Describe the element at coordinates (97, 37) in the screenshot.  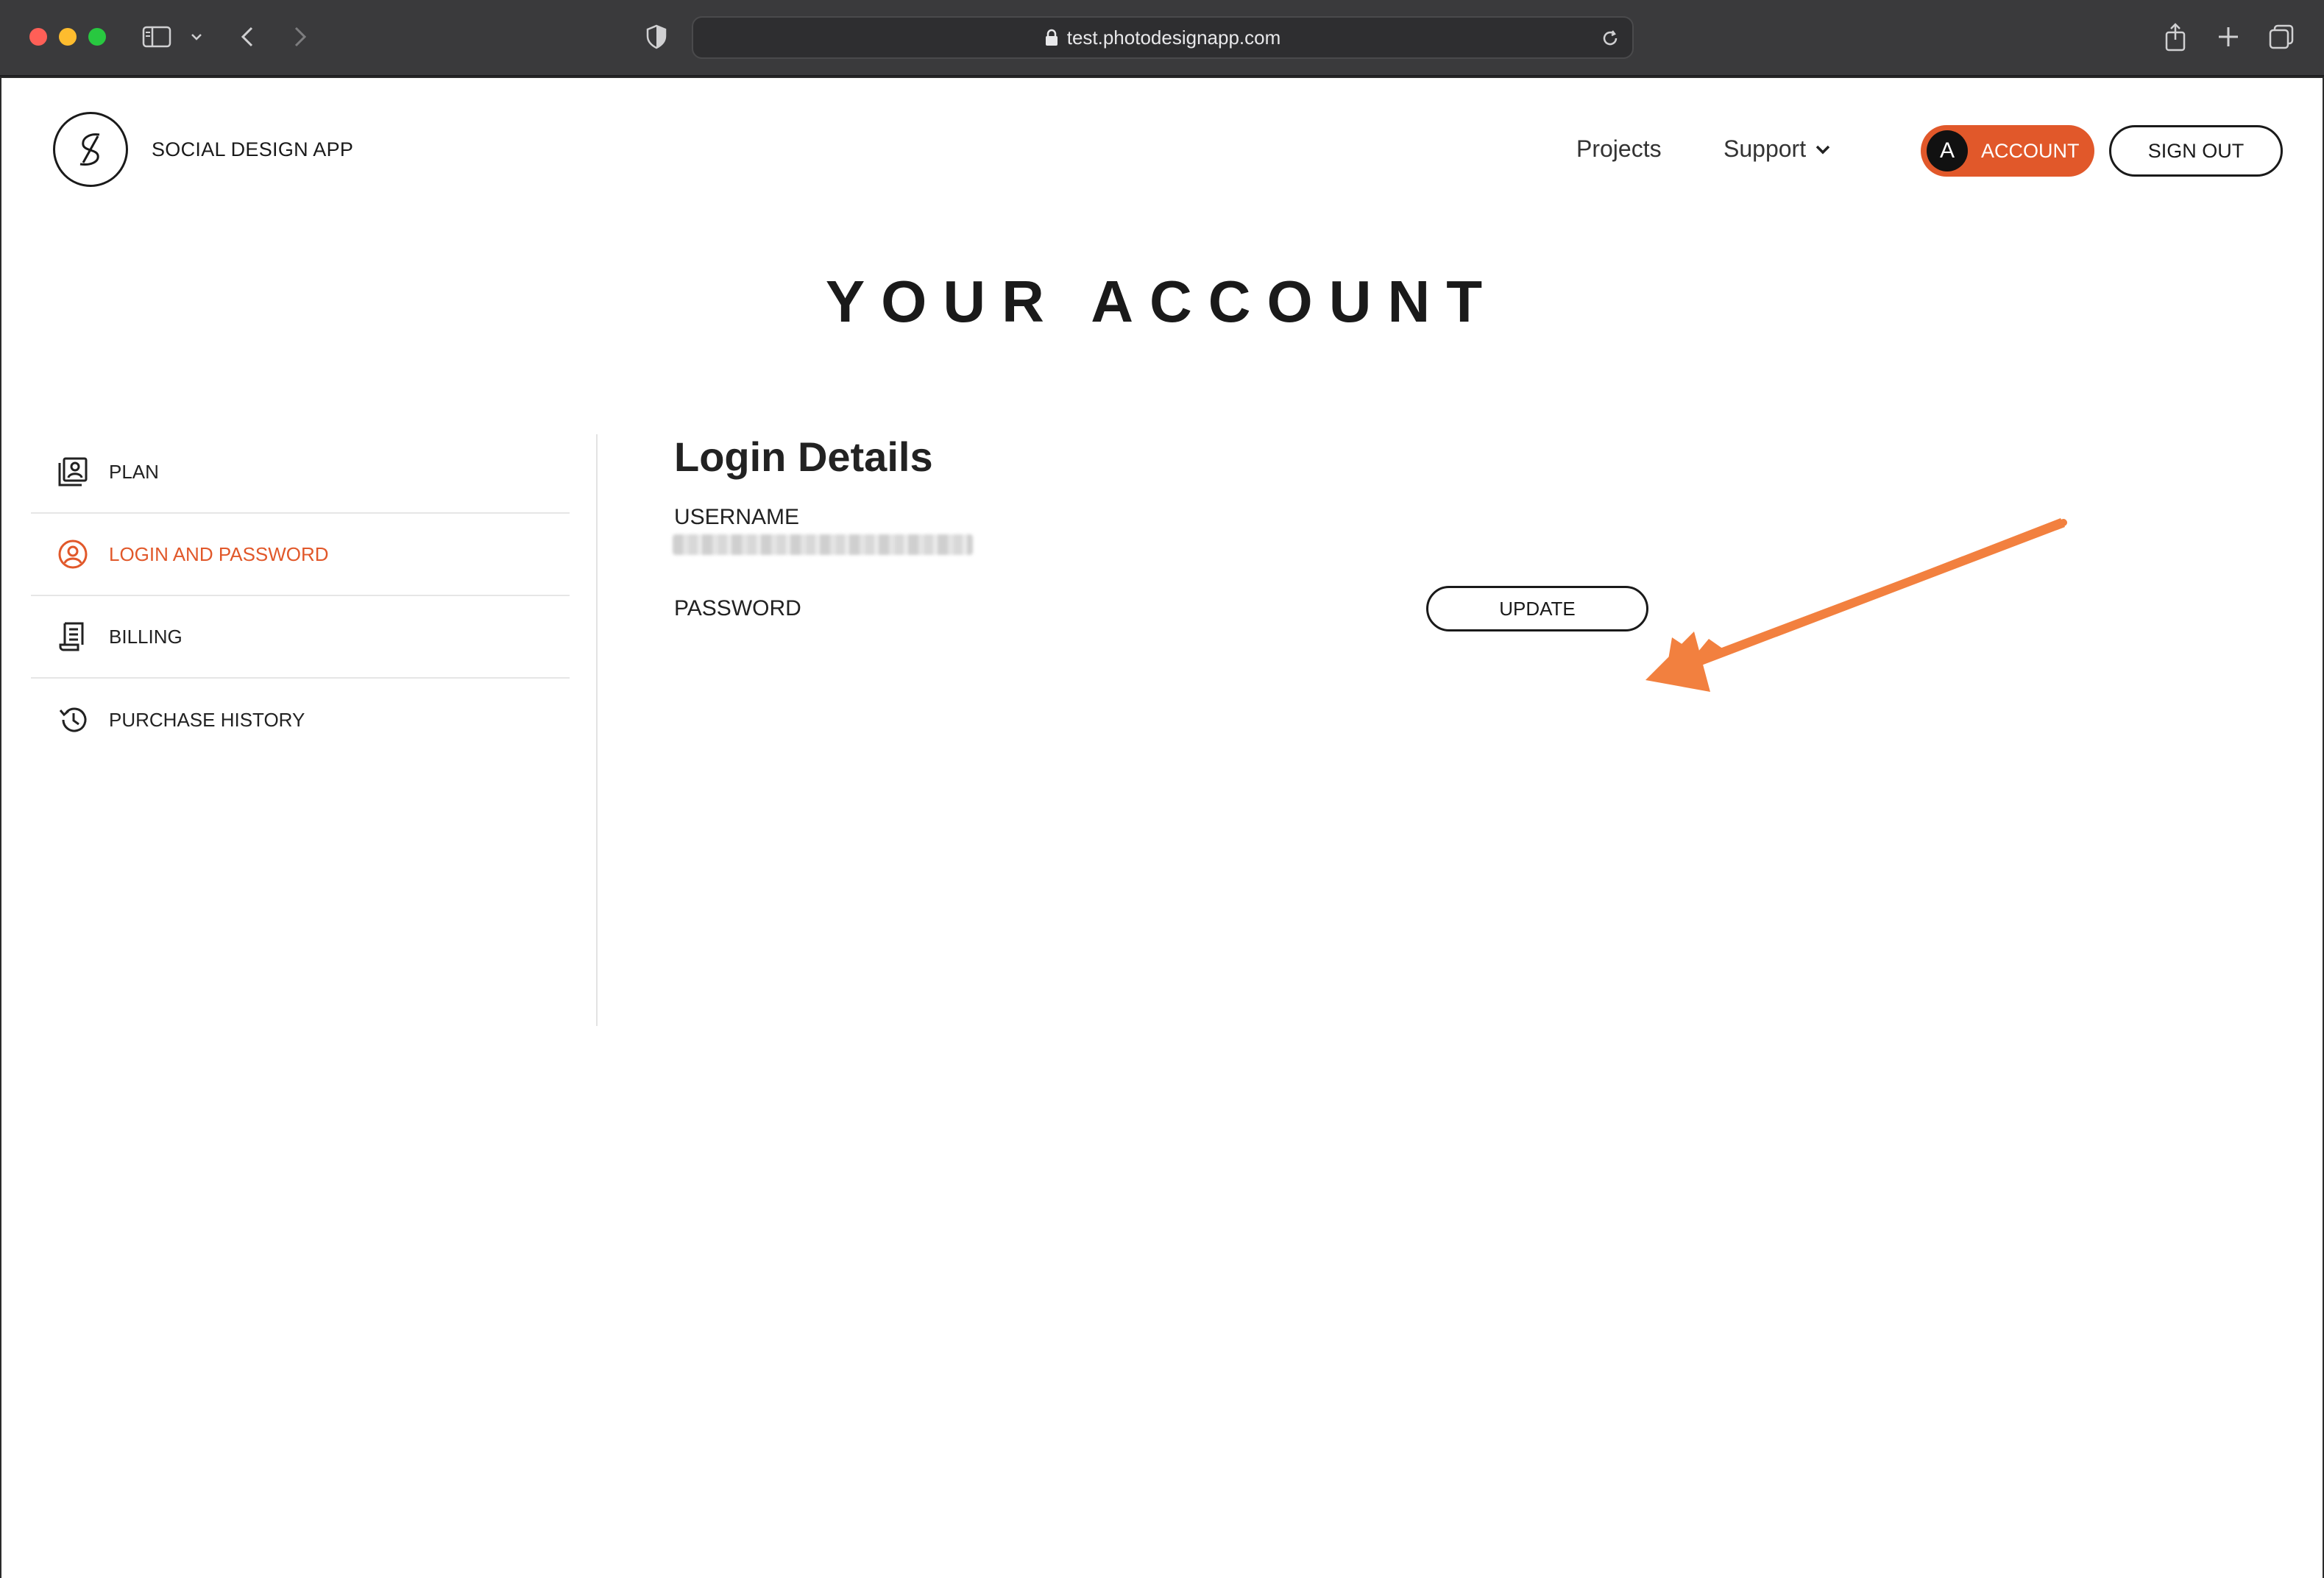
I see `zoom-window-button` at that location.